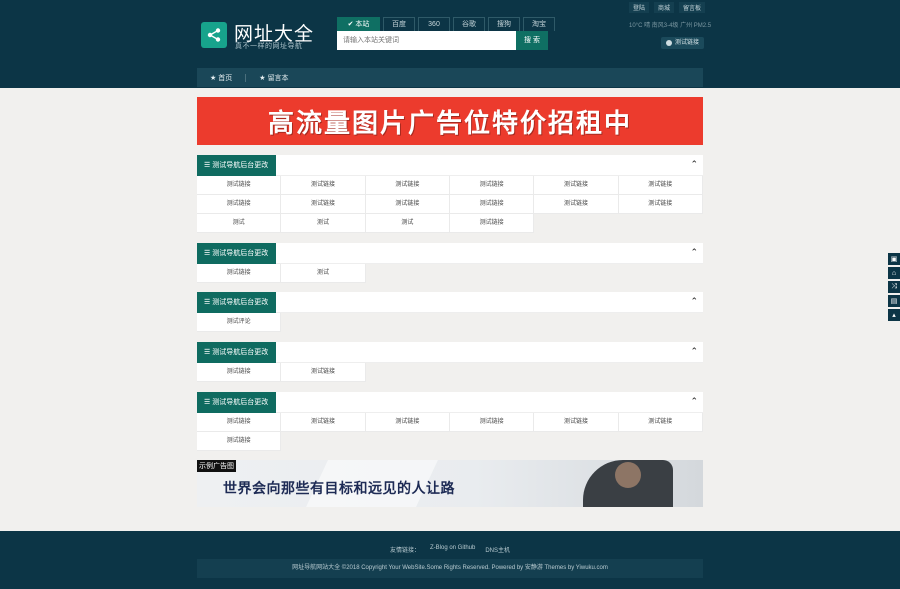 This screenshot has width=900, height=589. I want to click on home-icon: ⌂, so click(894, 273).